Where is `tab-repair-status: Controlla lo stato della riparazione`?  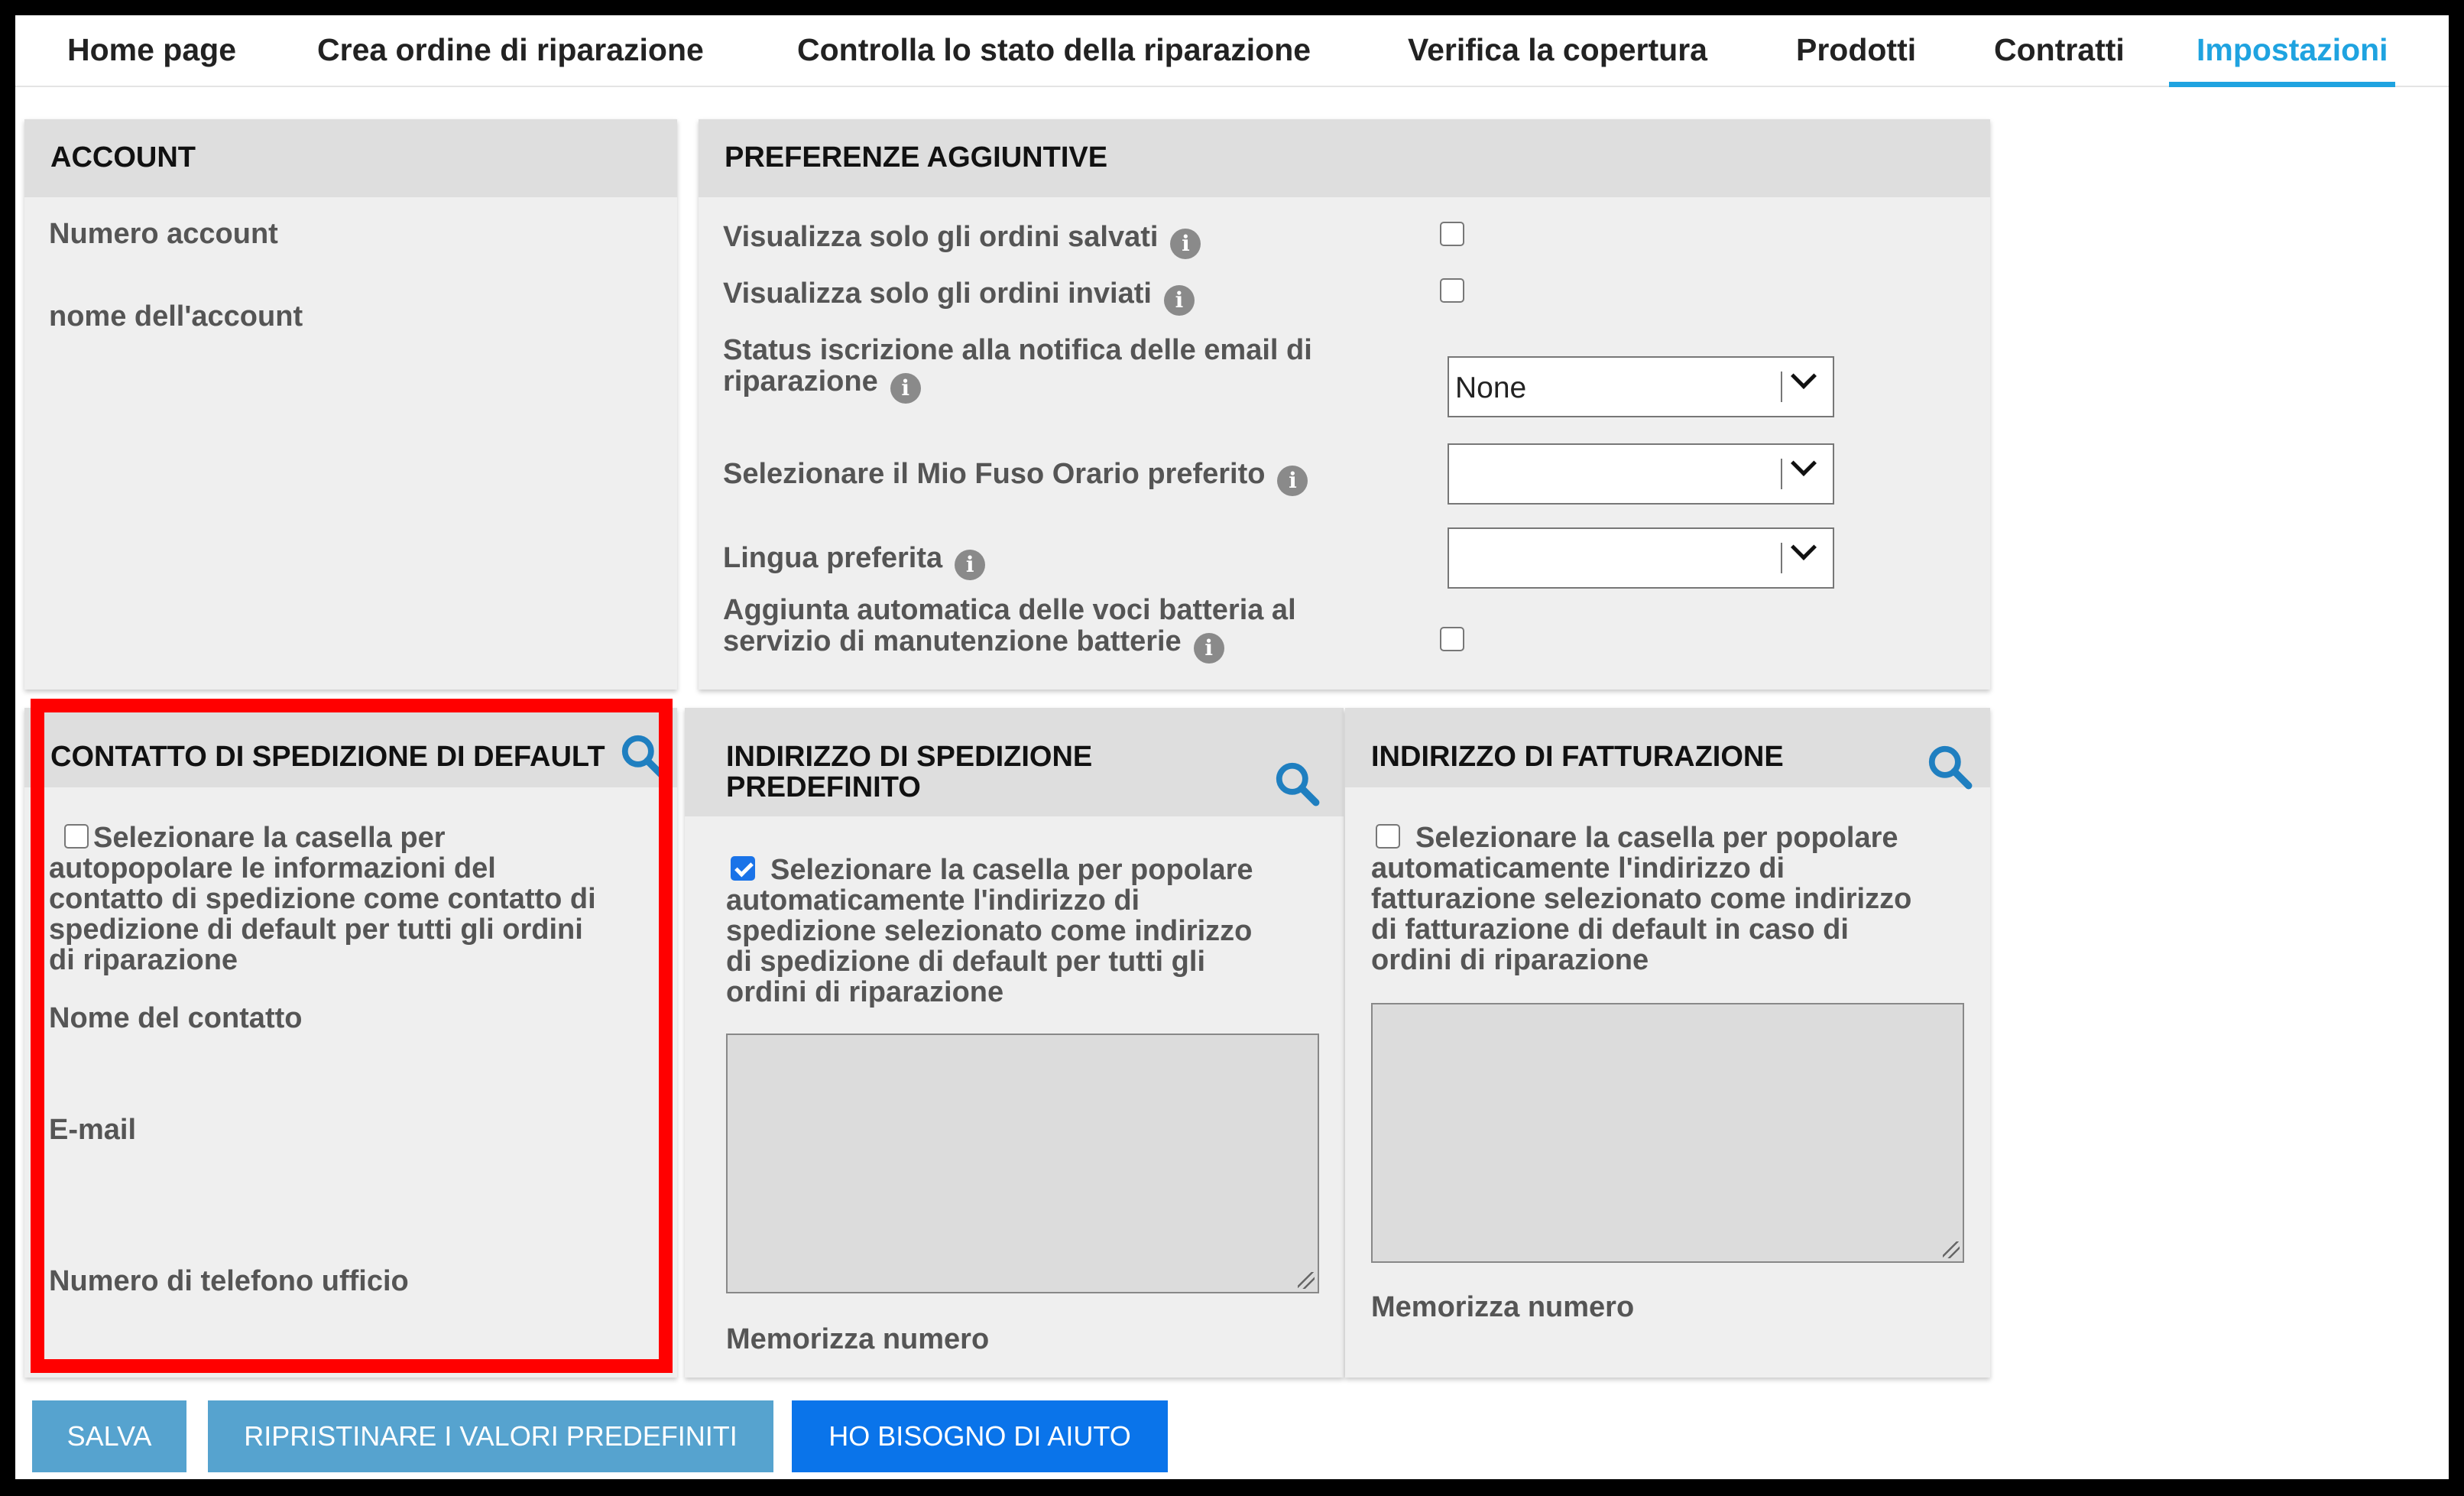 tab-repair-status: Controlla lo stato della riparazione is located at coordinates (1054, 51).